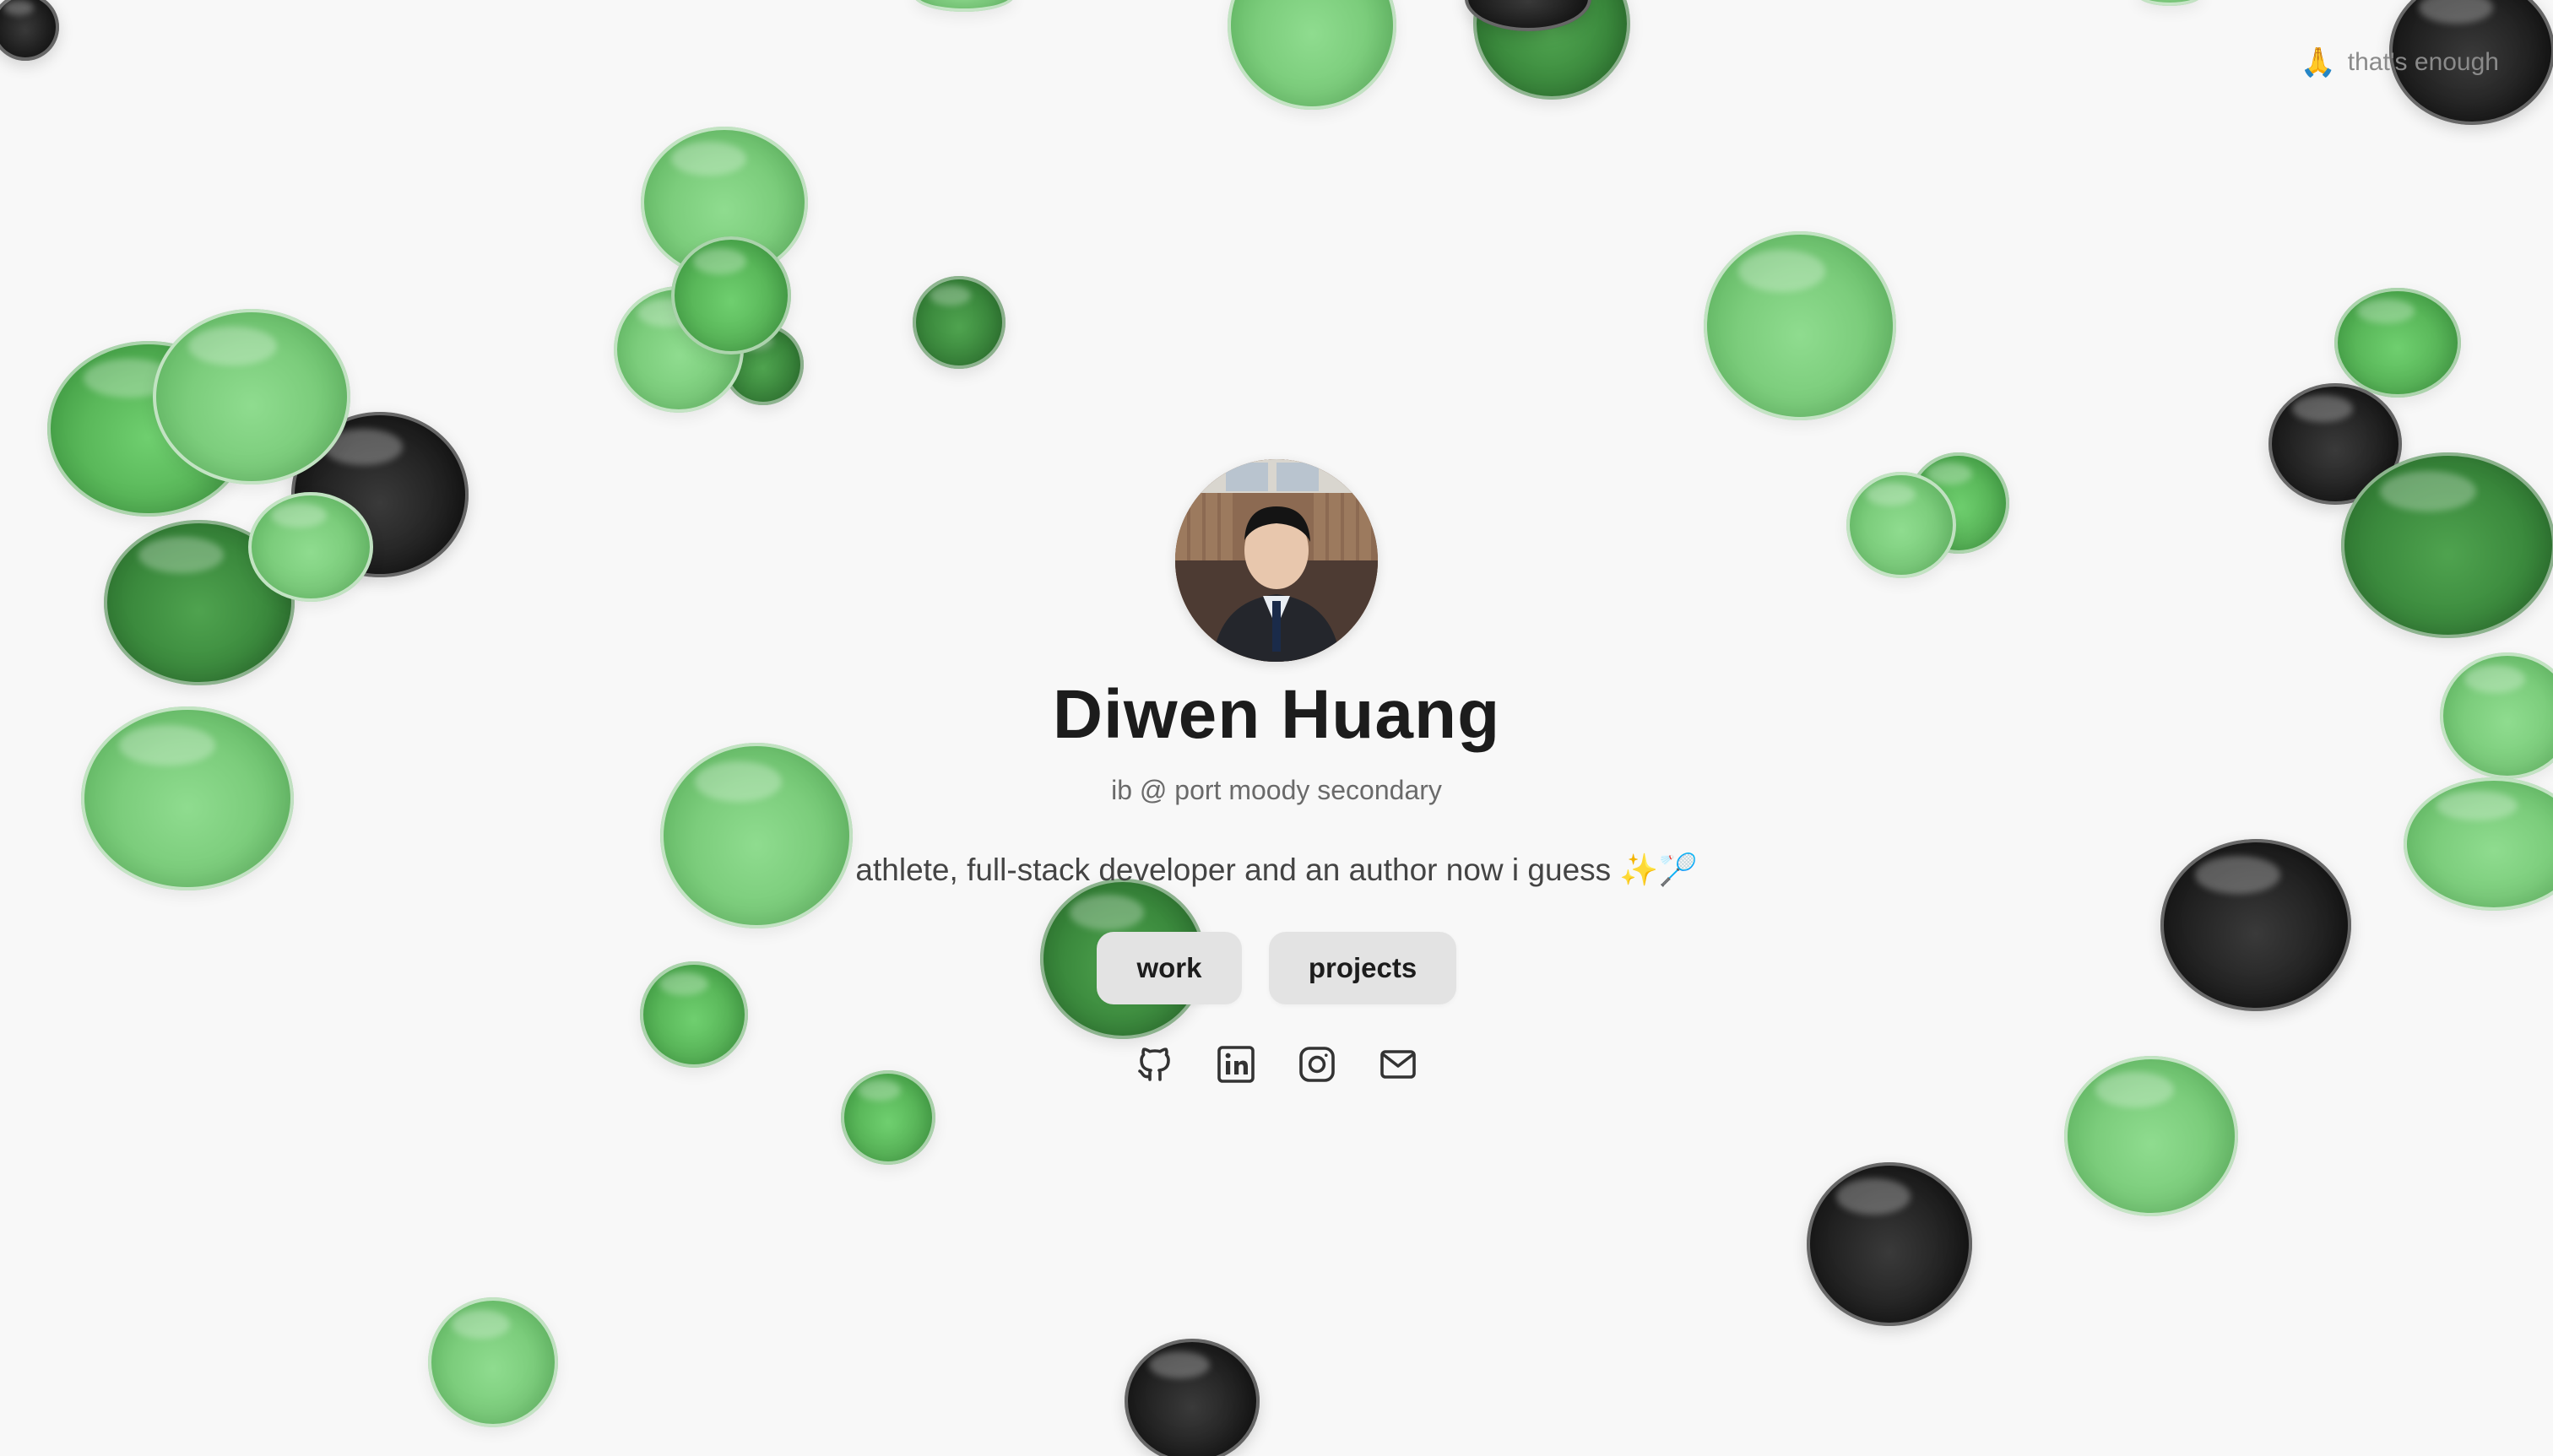  I want to click on github-link, so click(1155, 1064).